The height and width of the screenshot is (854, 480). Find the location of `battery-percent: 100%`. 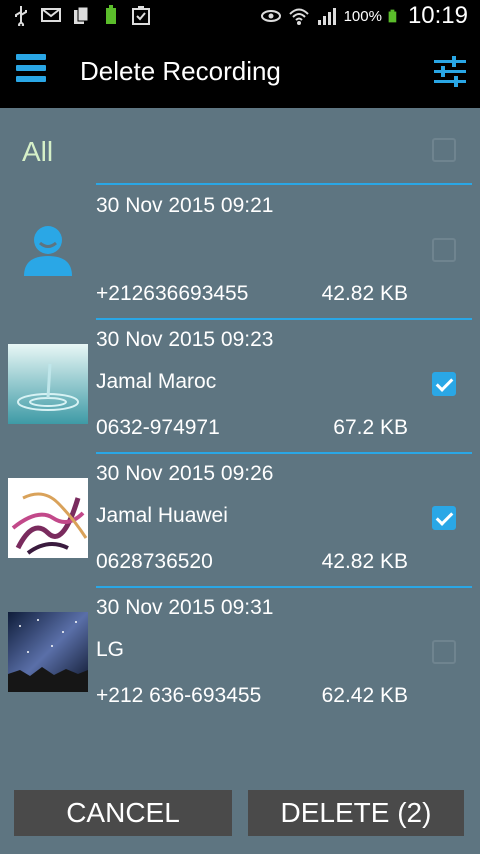

battery-percent: 100% is located at coordinates (362, 16).